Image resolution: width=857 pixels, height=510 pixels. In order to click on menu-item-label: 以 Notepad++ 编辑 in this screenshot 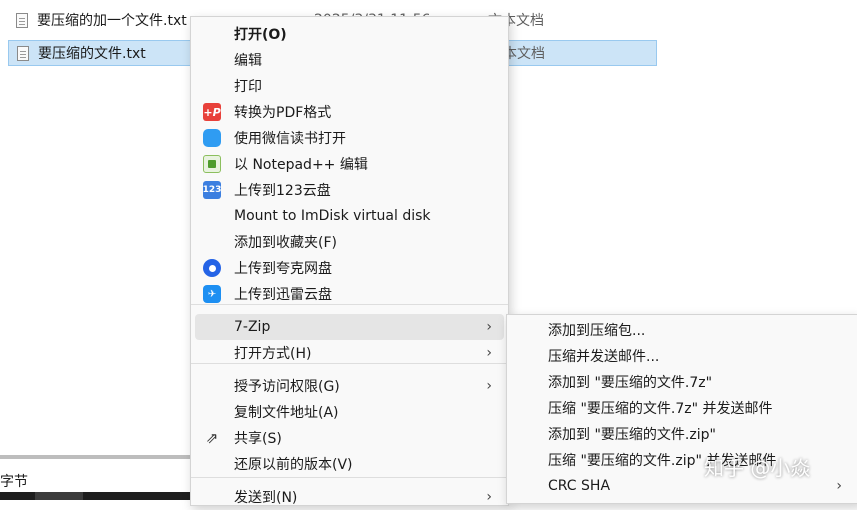, I will do `click(301, 165)`.